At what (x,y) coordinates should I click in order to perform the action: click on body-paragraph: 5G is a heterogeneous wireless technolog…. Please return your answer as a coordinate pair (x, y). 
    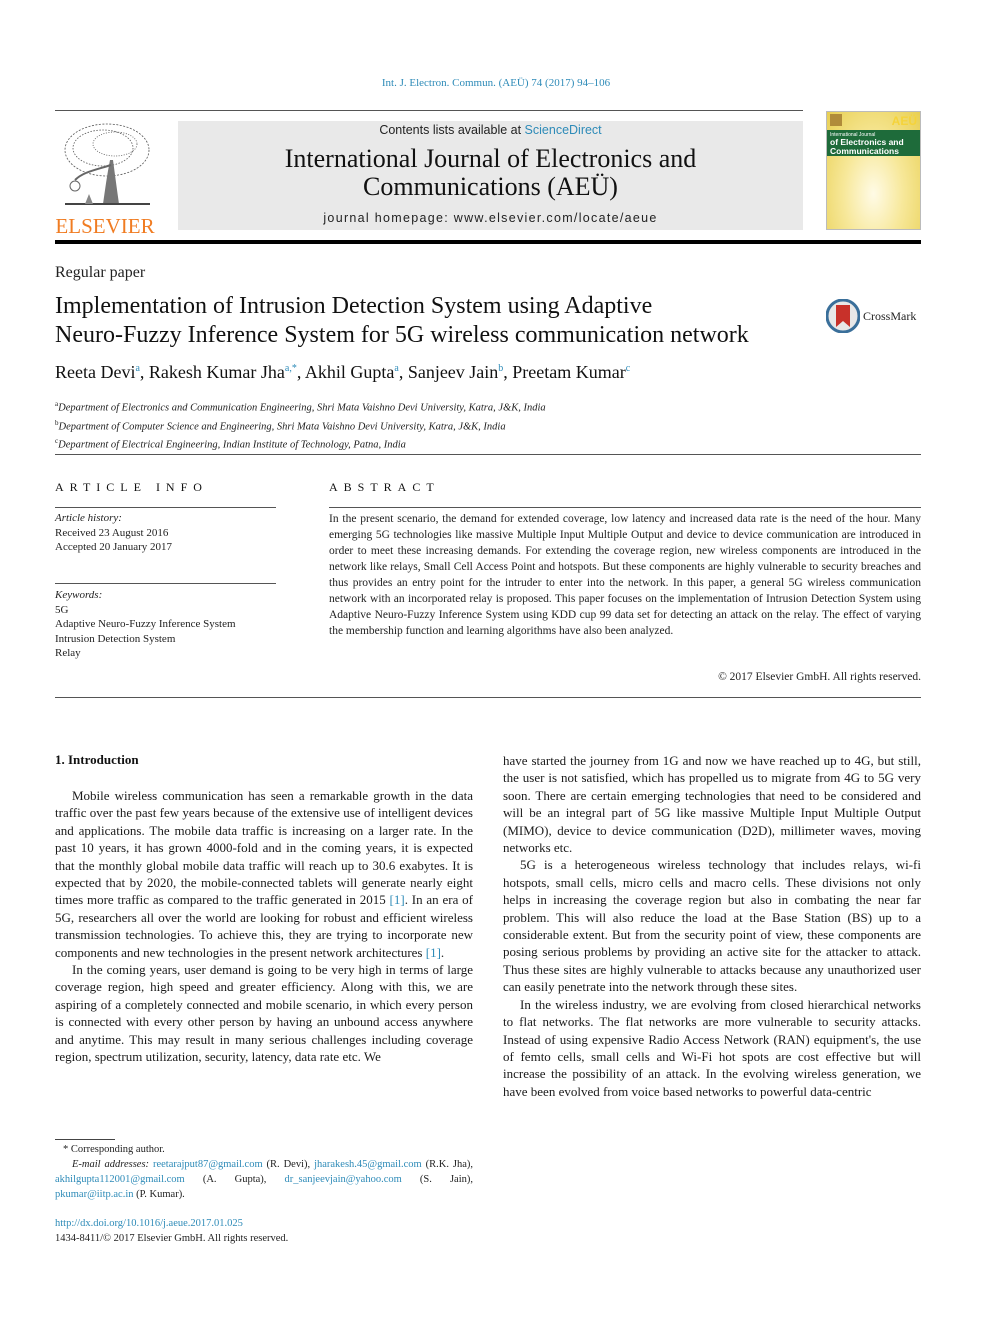
    Looking at the image, I should click on (712, 926).